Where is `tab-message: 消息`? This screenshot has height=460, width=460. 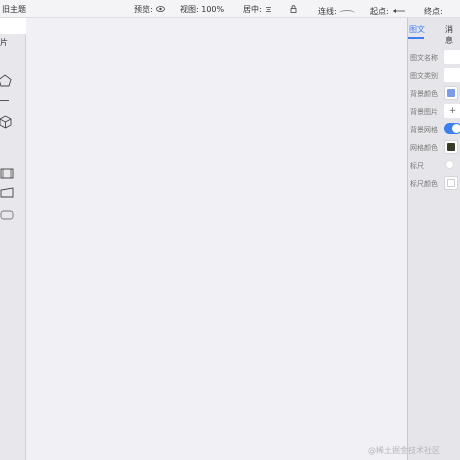 tab-message: 消息 is located at coordinates (452, 35).